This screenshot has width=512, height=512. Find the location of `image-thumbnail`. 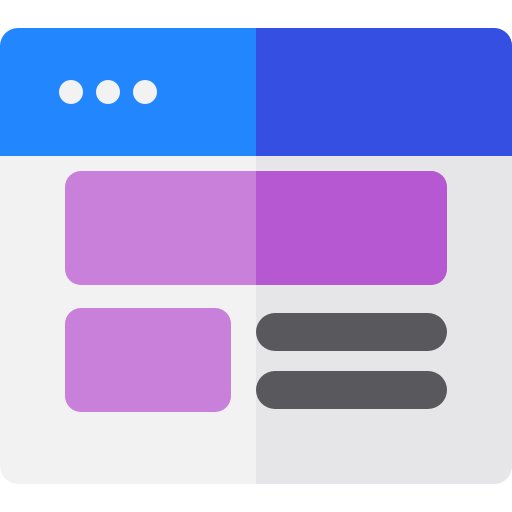

image-thumbnail is located at coordinates (148, 360).